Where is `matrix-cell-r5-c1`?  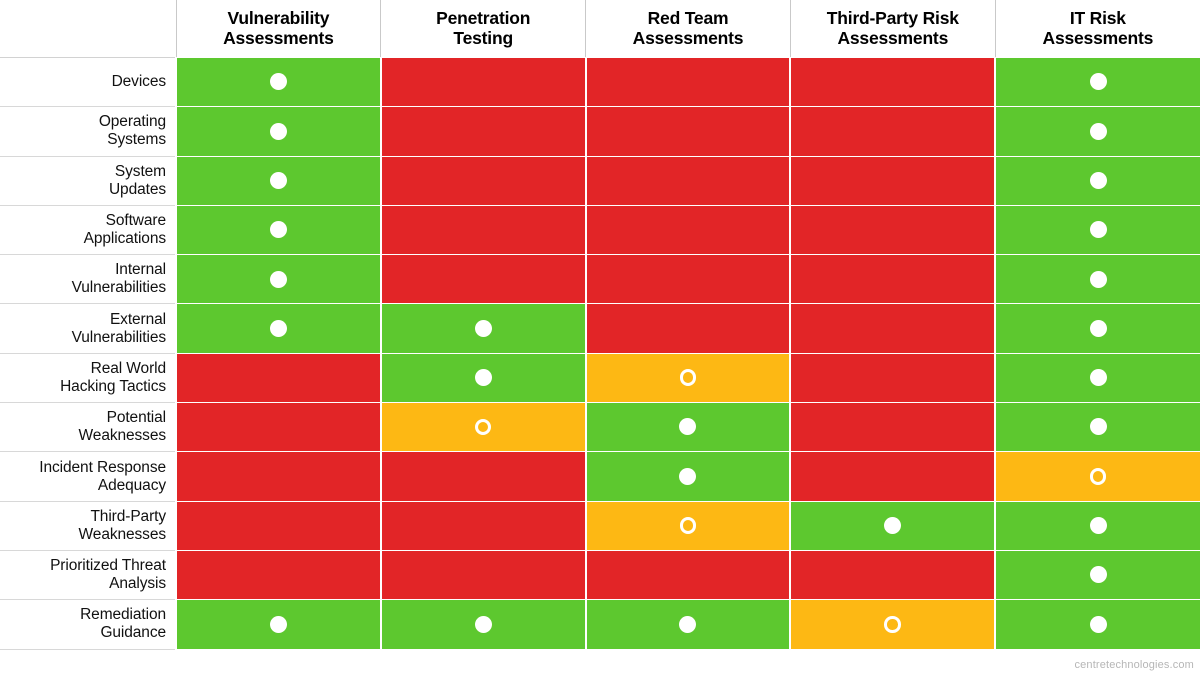 matrix-cell-r5-c1 is located at coordinates (278, 279).